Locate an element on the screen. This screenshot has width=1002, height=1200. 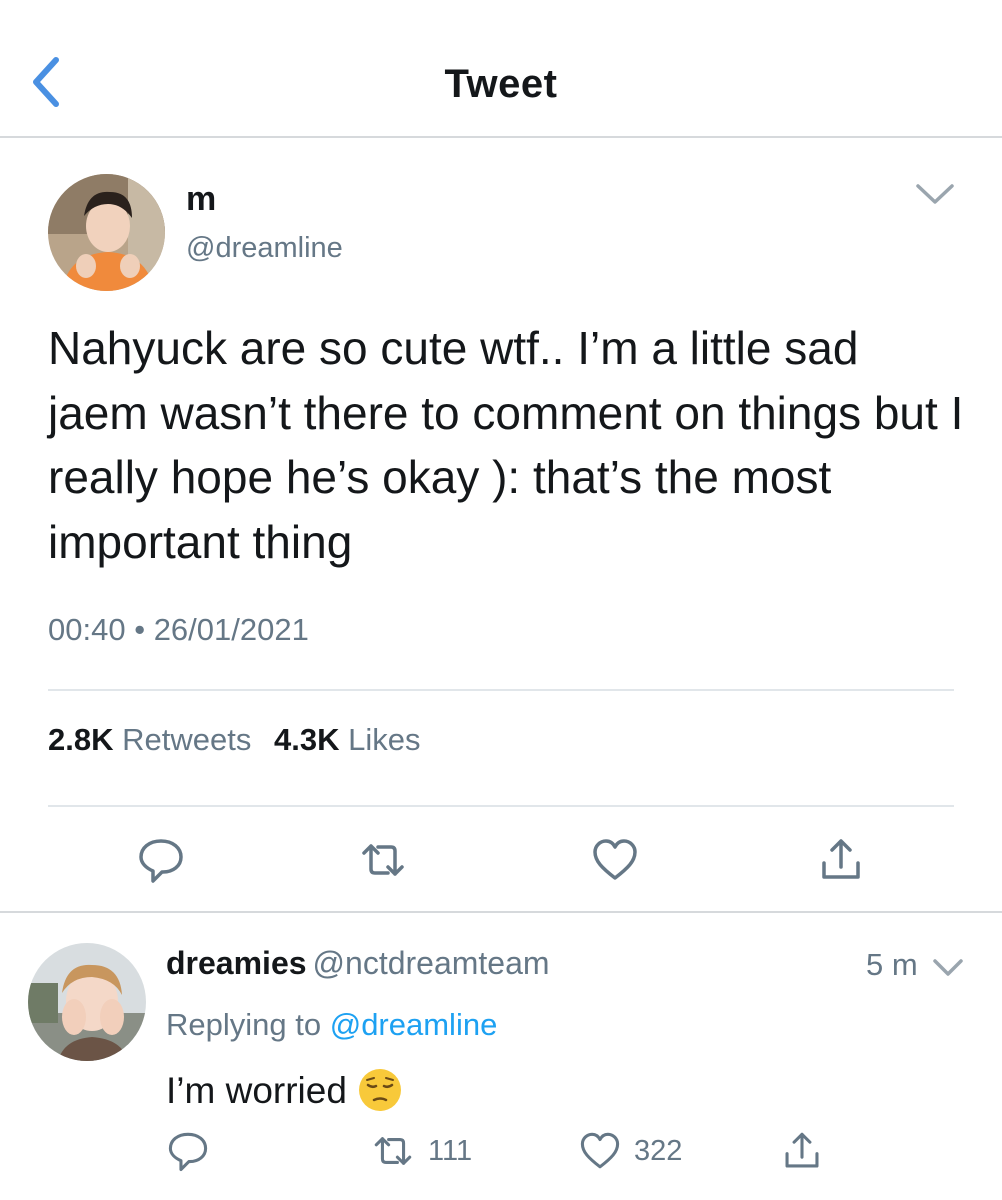
retweet-count: 111 is located at coordinates (450, 1150).